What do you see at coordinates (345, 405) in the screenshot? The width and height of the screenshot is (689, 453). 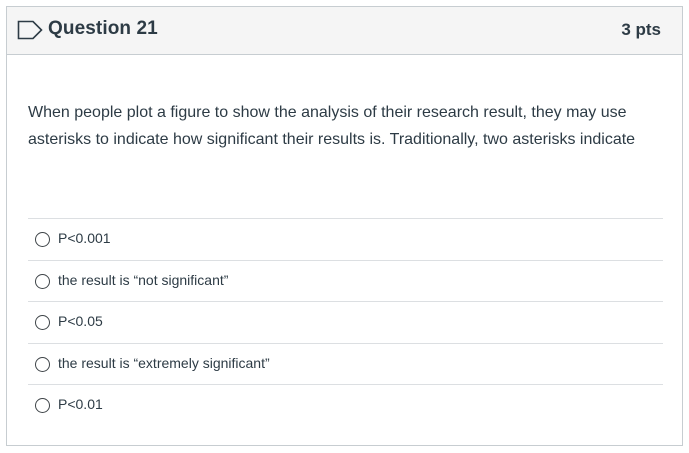 I see `answer-option: P<0.01` at bounding box center [345, 405].